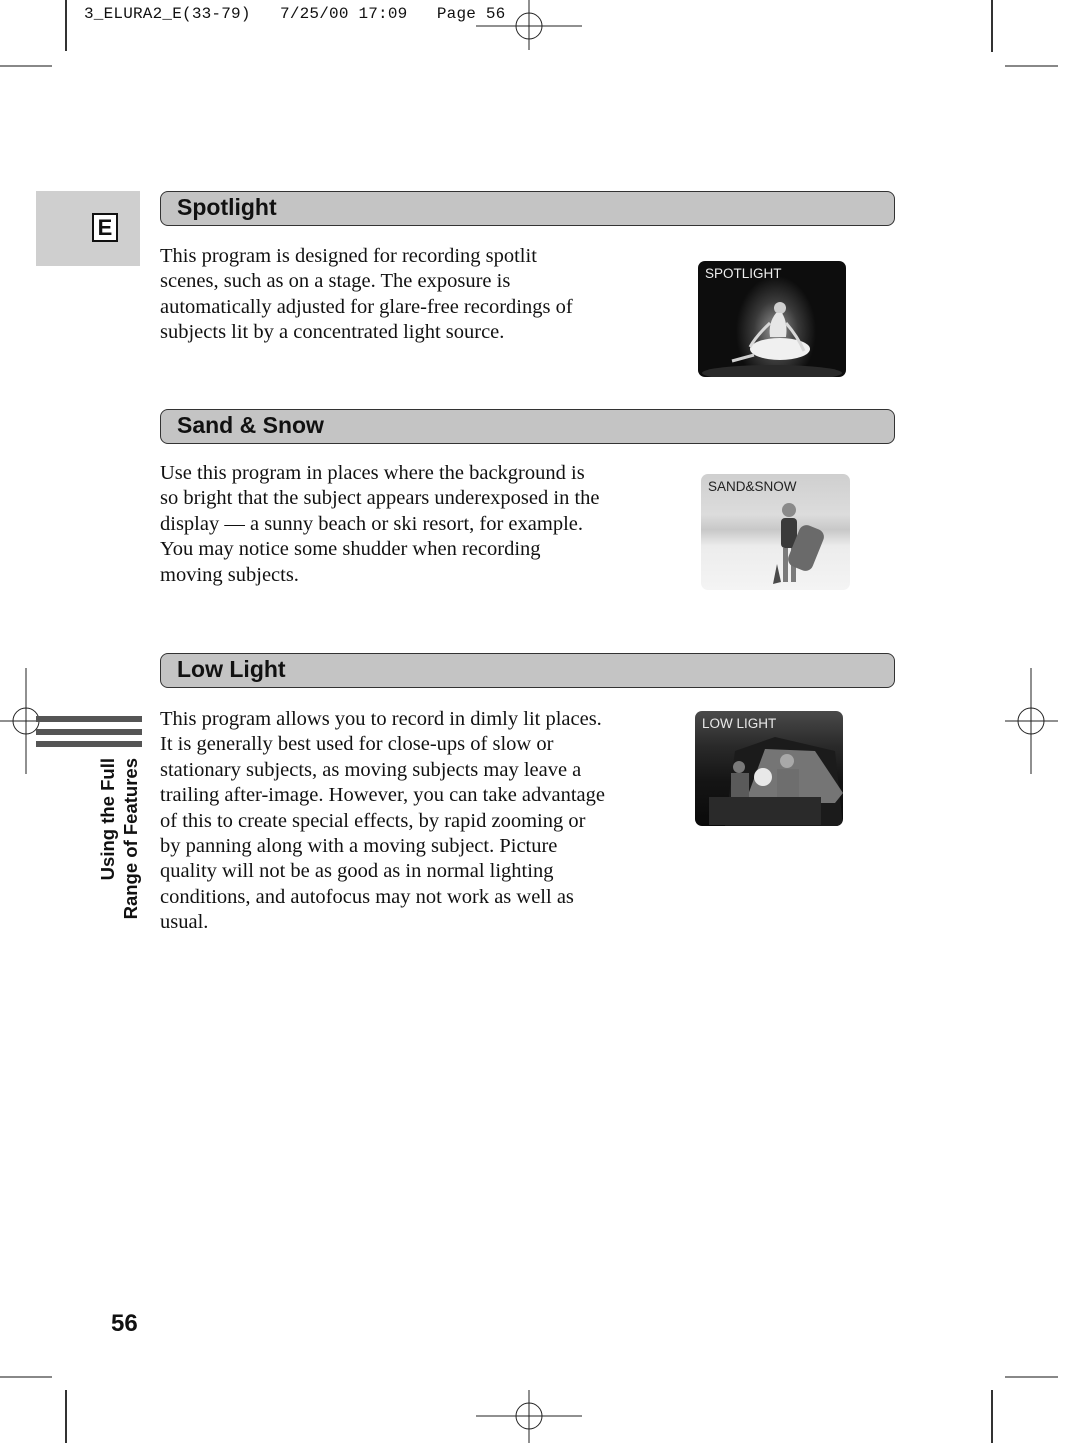  Describe the element at coordinates (66, 25) in the screenshot. I see `crop-mark-top-left-vertical` at that location.